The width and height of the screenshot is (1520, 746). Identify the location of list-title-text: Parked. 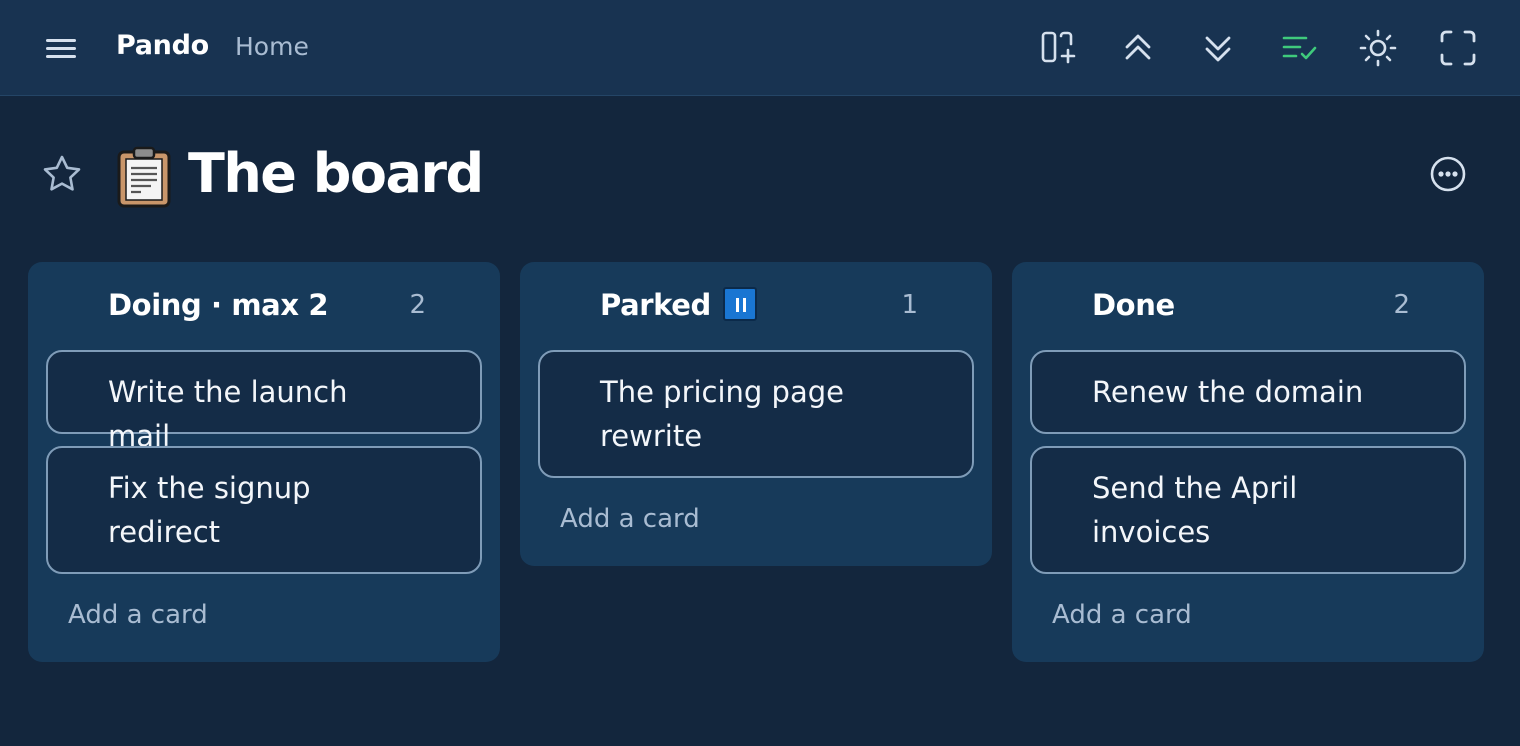
(655, 305).